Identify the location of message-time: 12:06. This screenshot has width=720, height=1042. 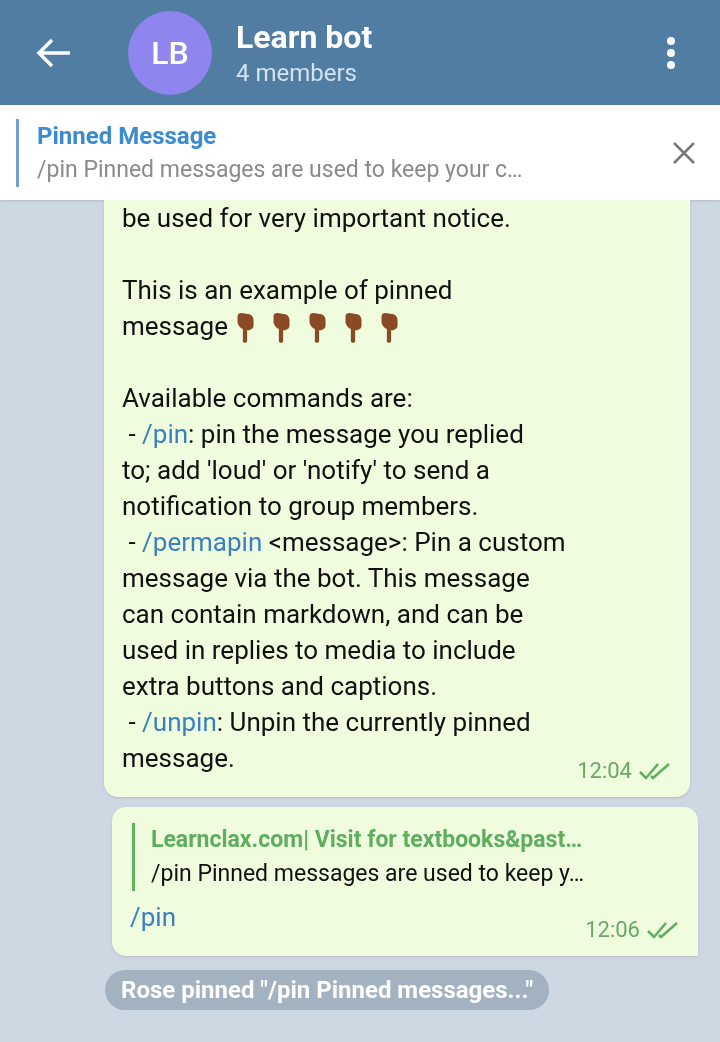
(612, 930).